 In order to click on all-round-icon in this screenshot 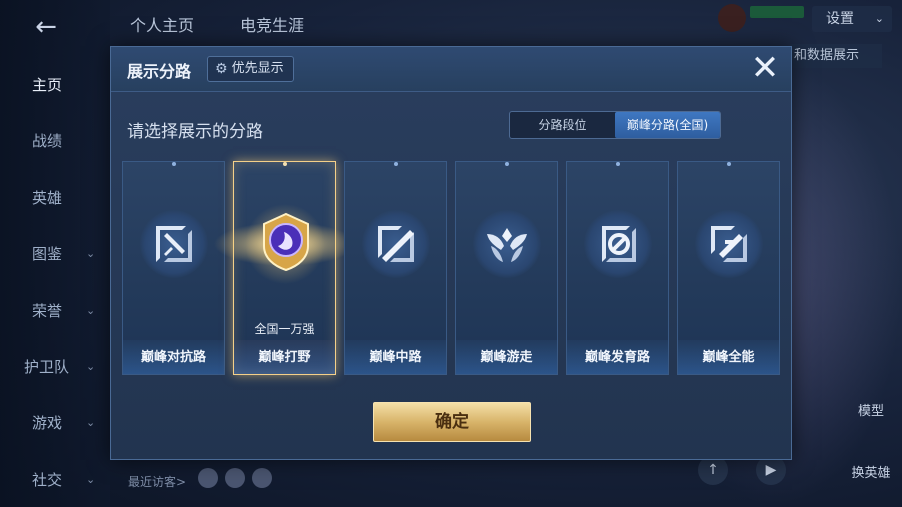, I will do `click(729, 244)`.